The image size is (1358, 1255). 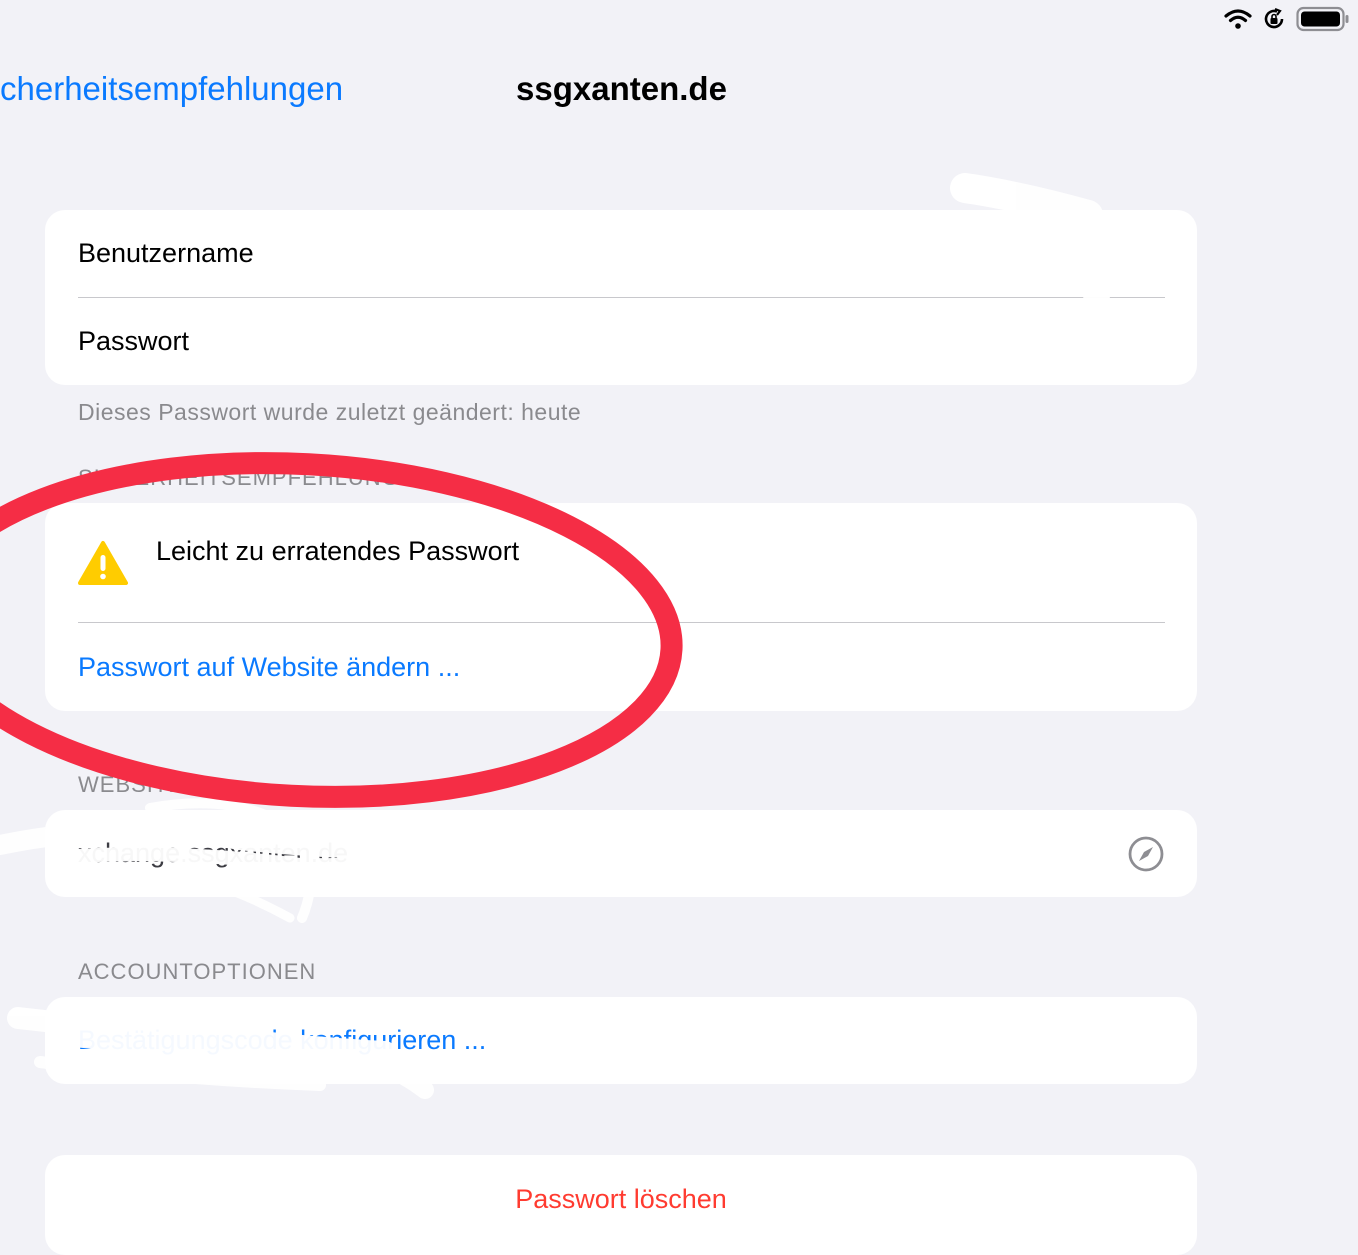 What do you see at coordinates (1274, 18) in the screenshot?
I see `rotation-lock-icon` at bounding box center [1274, 18].